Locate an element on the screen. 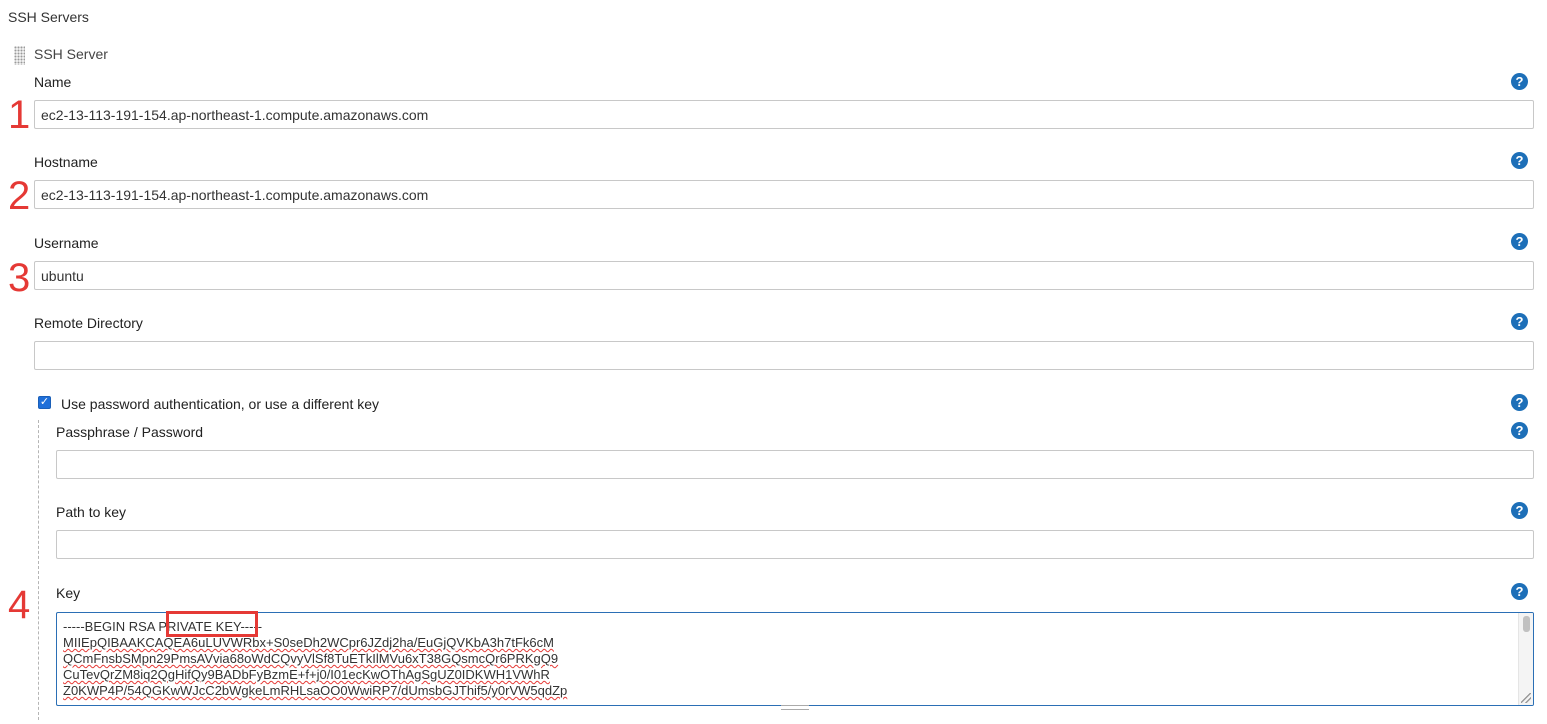 Image resolution: width=1547 pixels, height=724 pixels. password-auth-checkbox: ✓ is located at coordinates (44, 402).